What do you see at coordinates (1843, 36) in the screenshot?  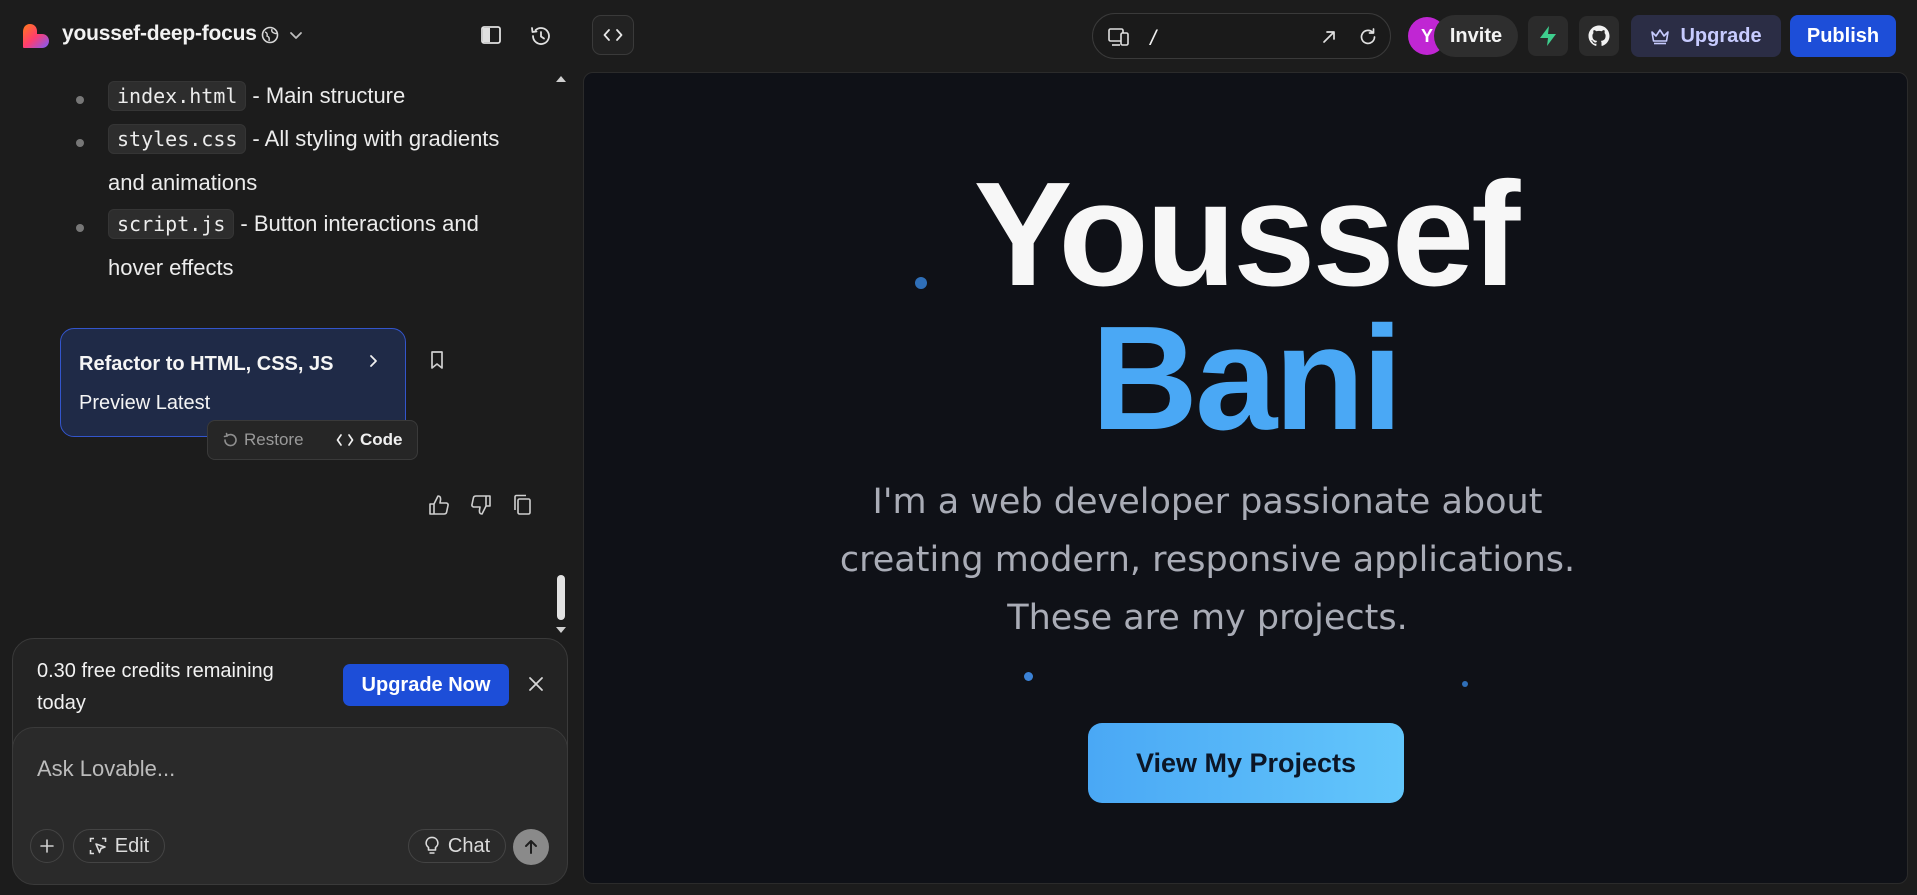 I see `publish-button: Publish` at bounding box center [1843, 36].